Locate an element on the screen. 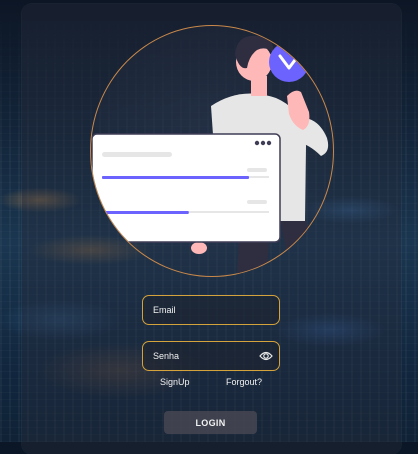 Image resolution: width=418 pixels, height=454 pixels. title-placeholder-line is located at coordinates (137, 154).